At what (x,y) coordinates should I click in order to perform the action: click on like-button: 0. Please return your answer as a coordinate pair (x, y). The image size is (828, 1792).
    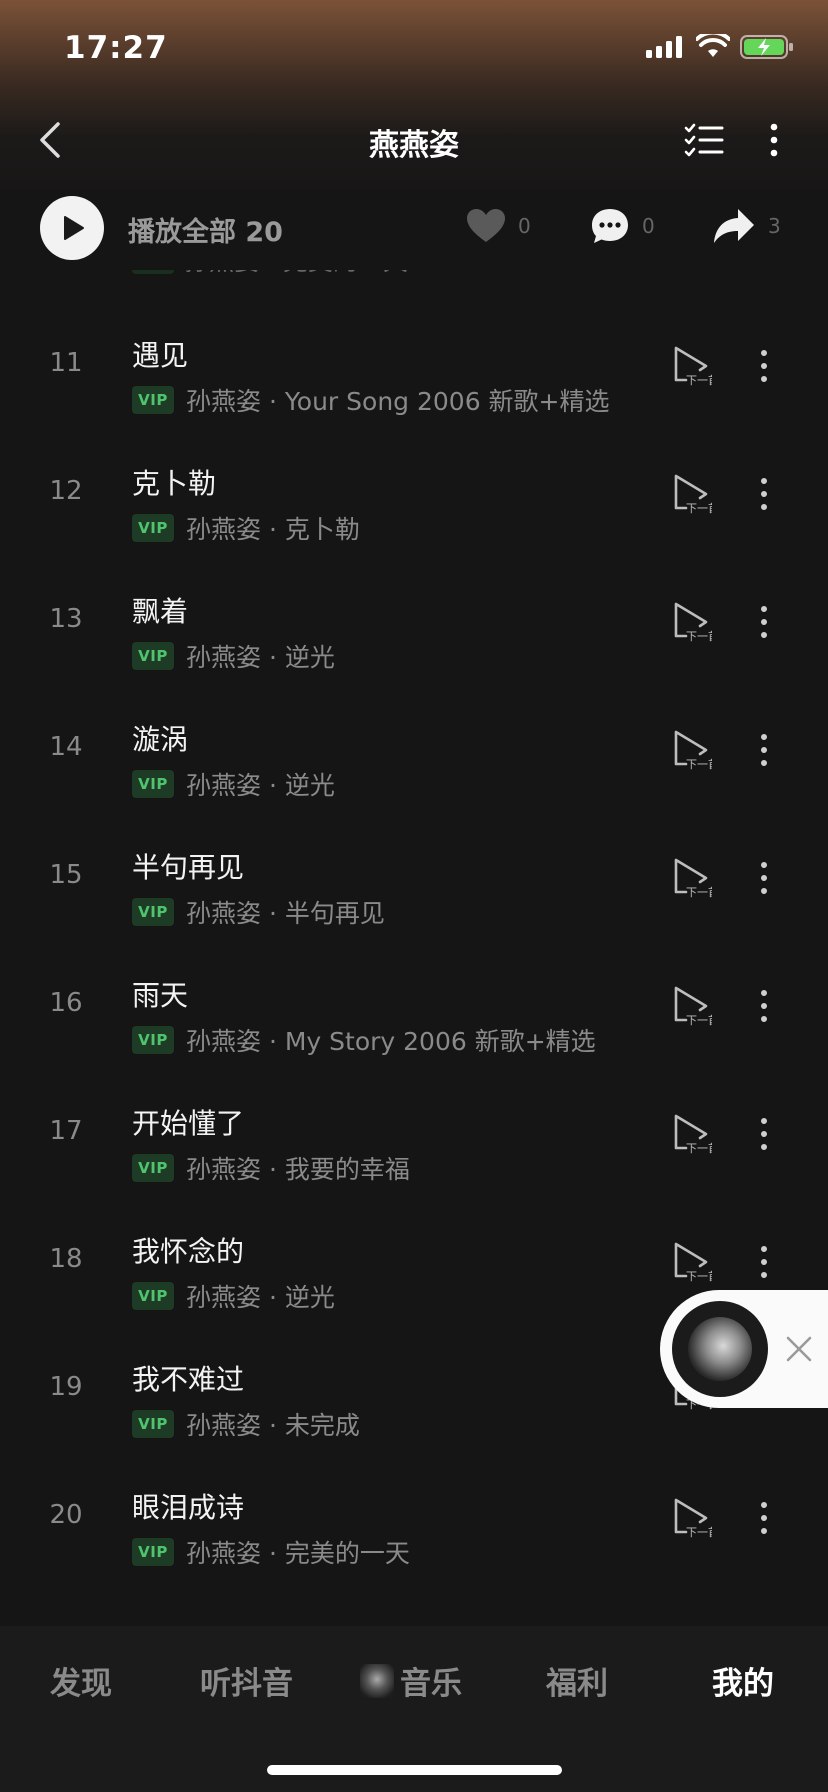
    Looking at the image, I should click on (498, 226).